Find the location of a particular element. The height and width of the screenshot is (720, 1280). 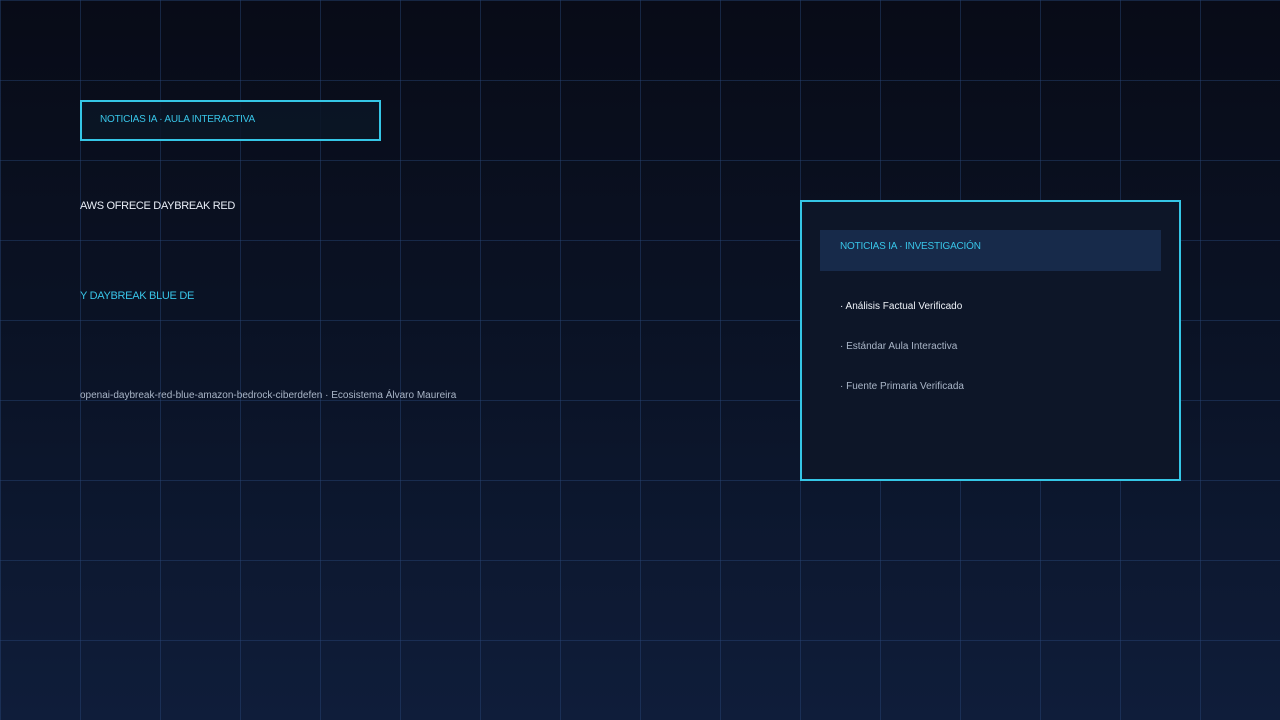

panel-item-interactive-standard: · Estándar Aula Interactiva is located at coordinates (899, 346).